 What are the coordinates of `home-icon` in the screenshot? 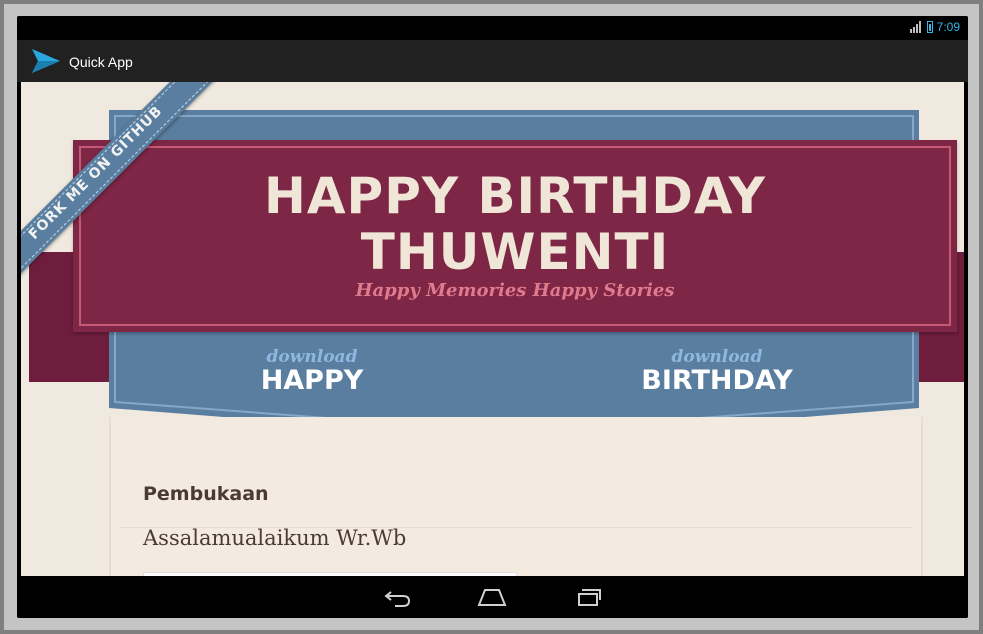 It's located at (492, 597).